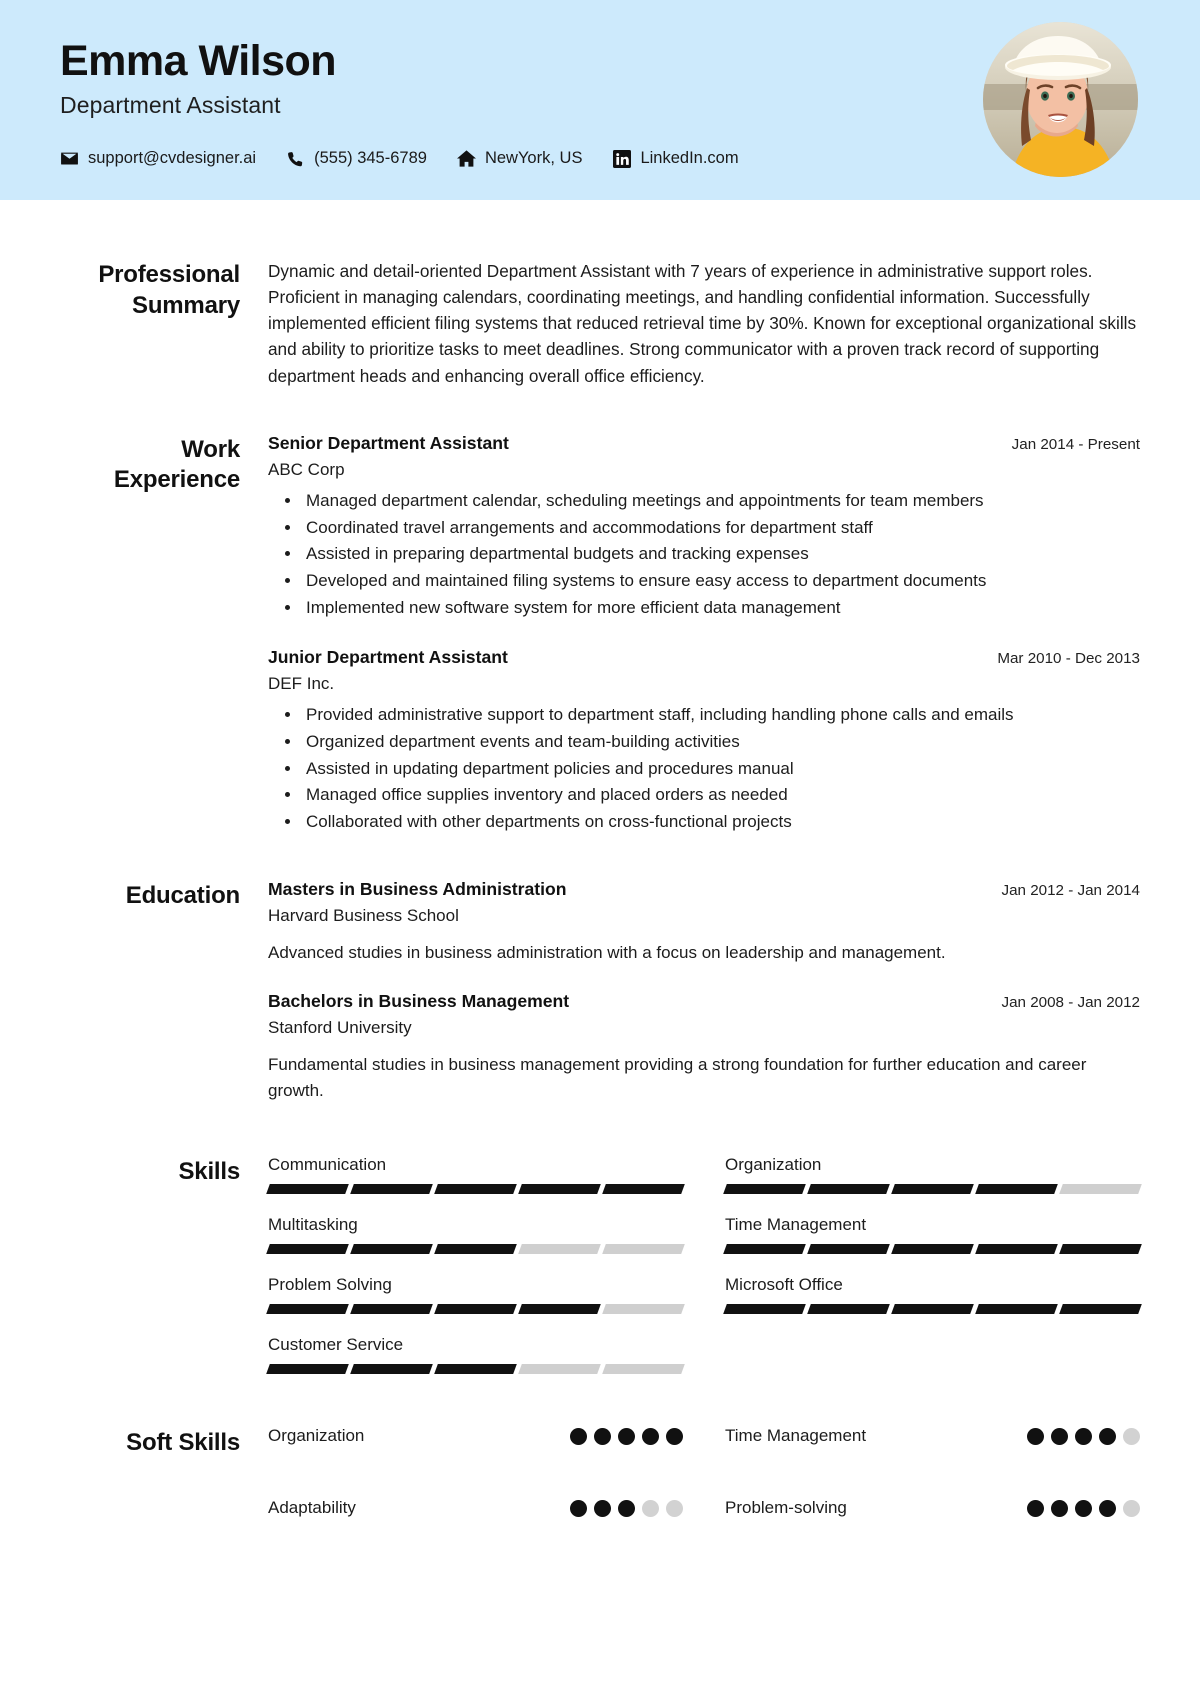  I want to click on education-entry-title: Masters in Business Administration, so click(417, 888).